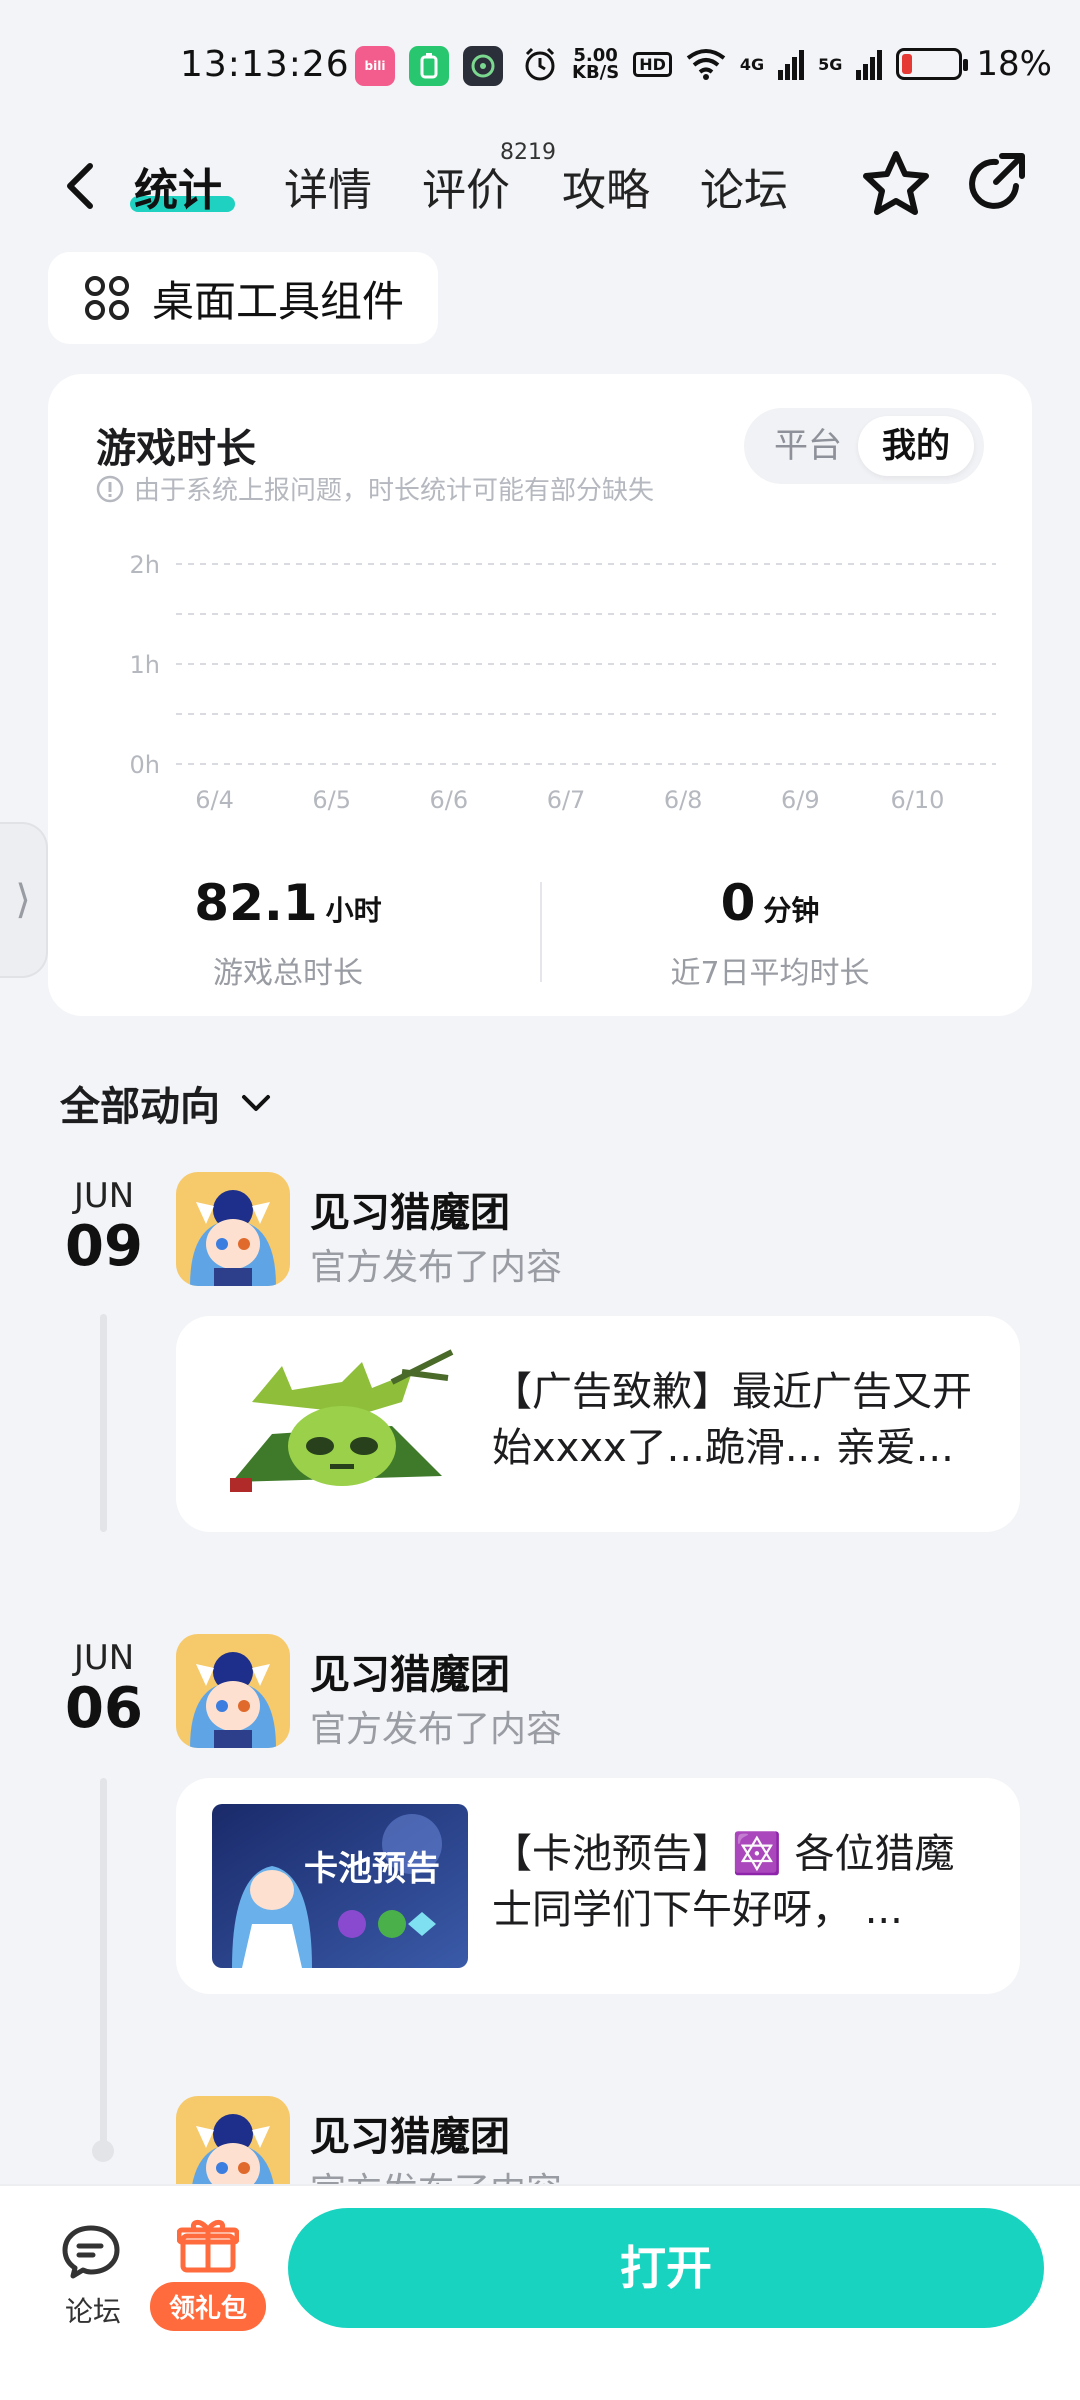 The height and width of the screenshot is (2400, 1080). Describe the element at coordinates (907, 64) in the screenshot. I see `battery-fill` at that location.